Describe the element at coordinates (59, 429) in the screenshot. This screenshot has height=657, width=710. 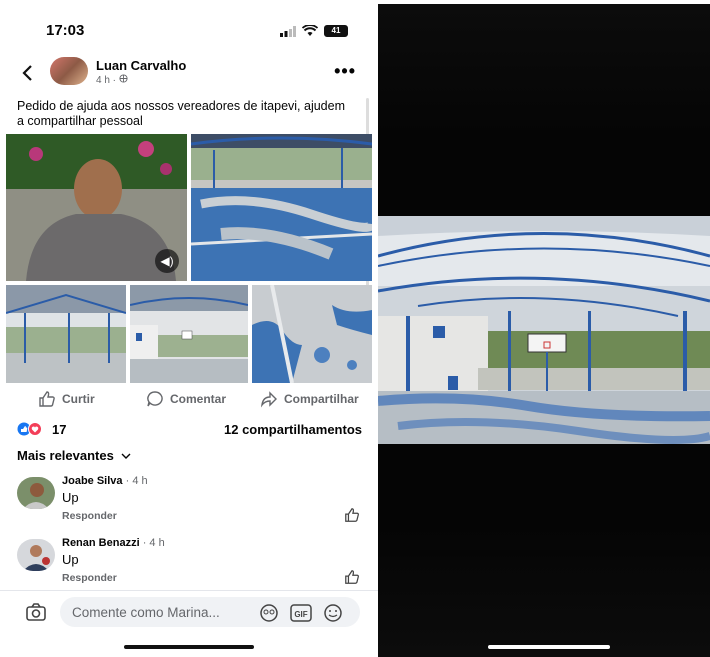
I see `reaction-count: 17` at that location.